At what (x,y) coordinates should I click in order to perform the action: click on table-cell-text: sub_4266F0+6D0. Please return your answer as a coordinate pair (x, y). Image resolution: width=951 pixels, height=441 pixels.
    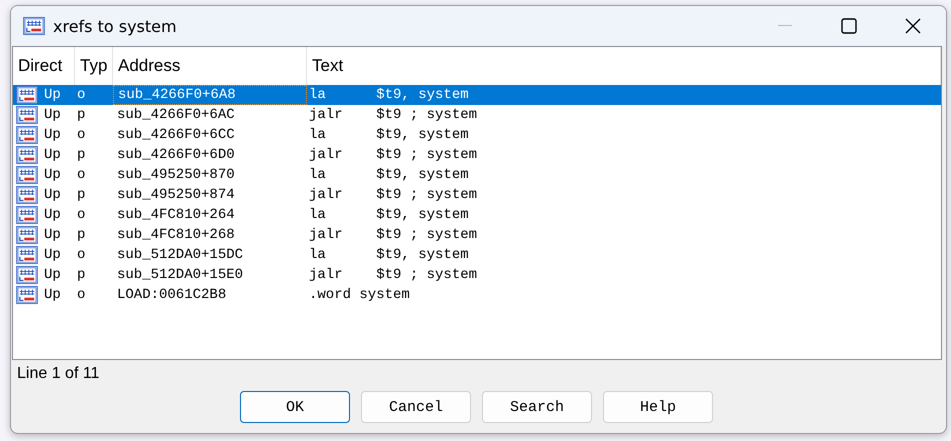
    Looking at the image, I should click on (176, 155).